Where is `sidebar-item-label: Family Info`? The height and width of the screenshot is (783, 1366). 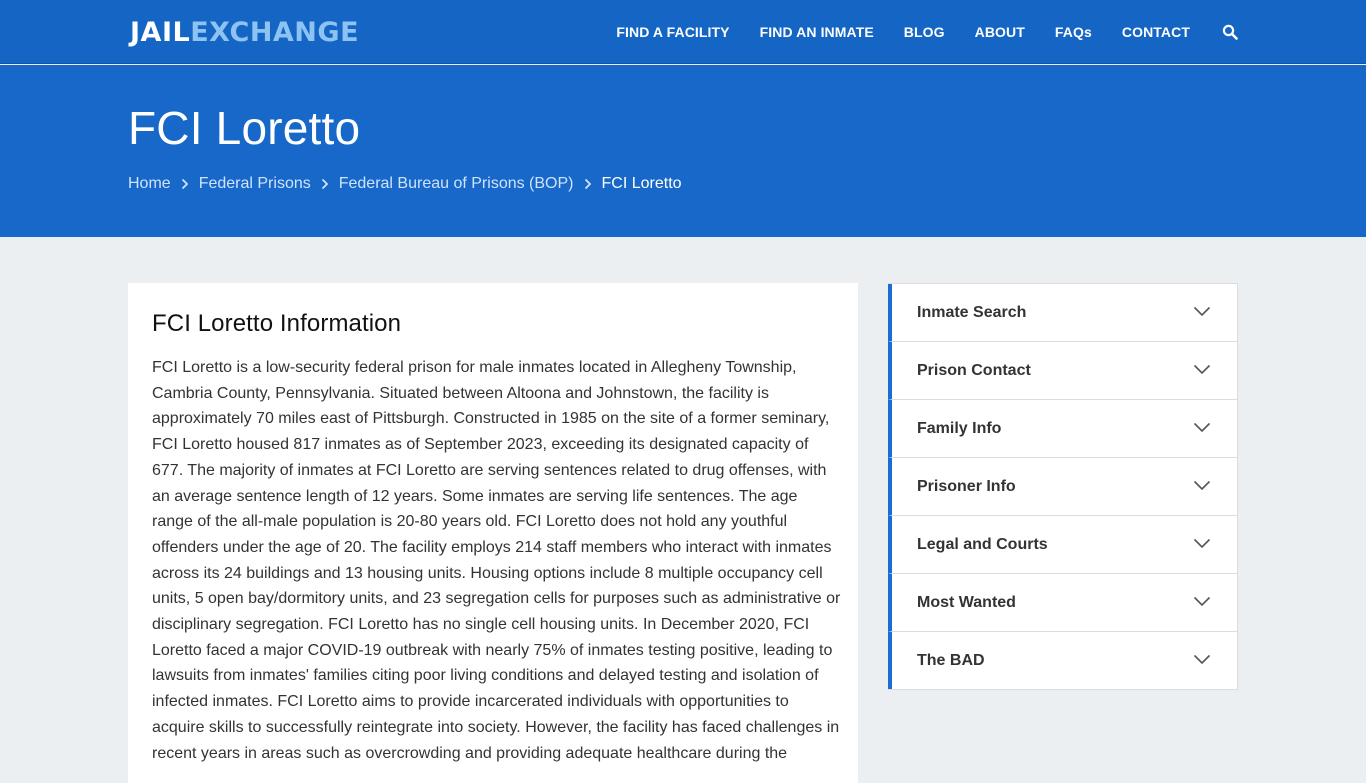 sidebar-item-label: Family Info is located at coordinates (959, 428).